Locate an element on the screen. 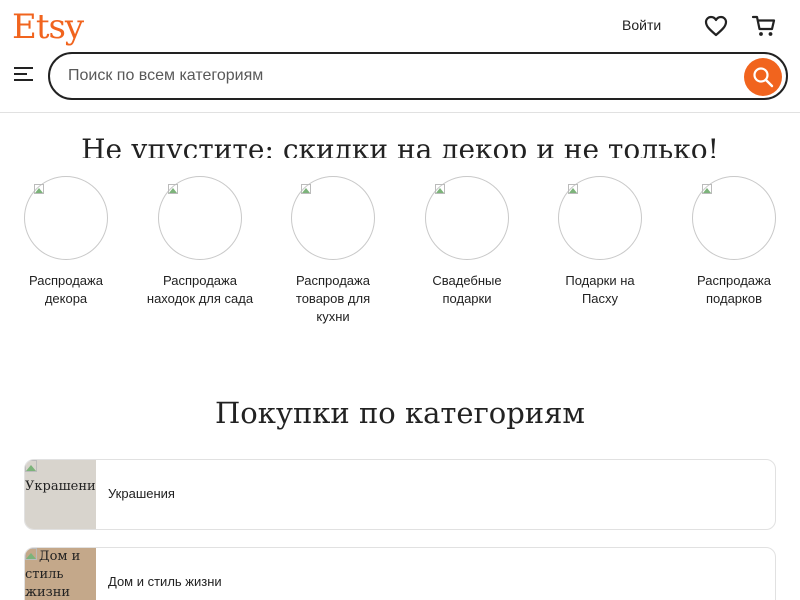 The width and height of the screenshot is (800, 600). menu-button is located at coordinates (24, 74).